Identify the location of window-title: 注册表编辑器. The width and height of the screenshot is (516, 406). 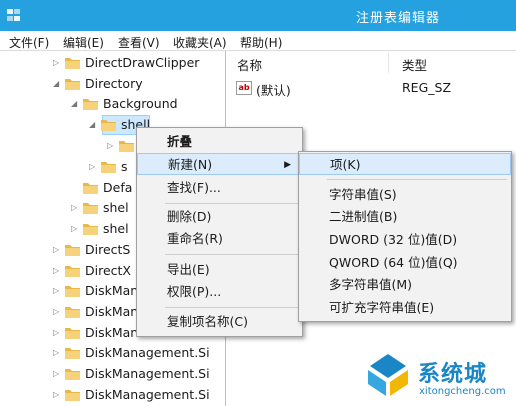
(398, 18).